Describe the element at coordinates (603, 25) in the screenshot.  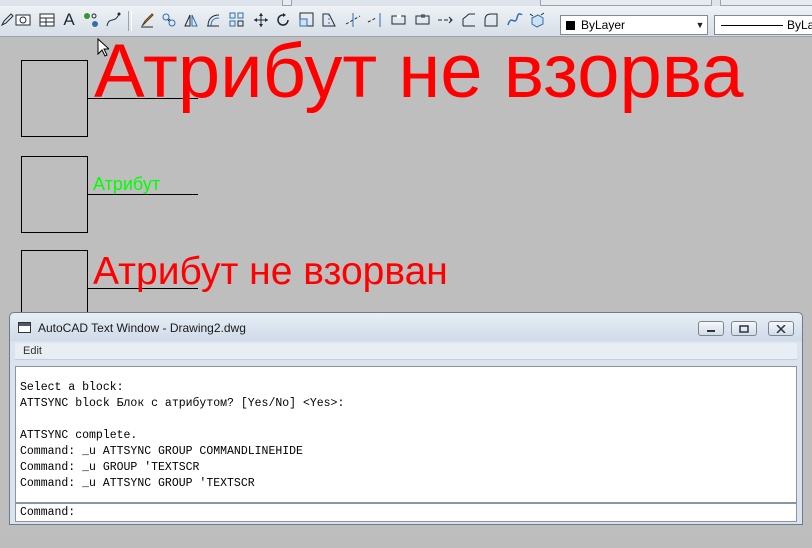
I see `color-value: ByLayer` at that location.